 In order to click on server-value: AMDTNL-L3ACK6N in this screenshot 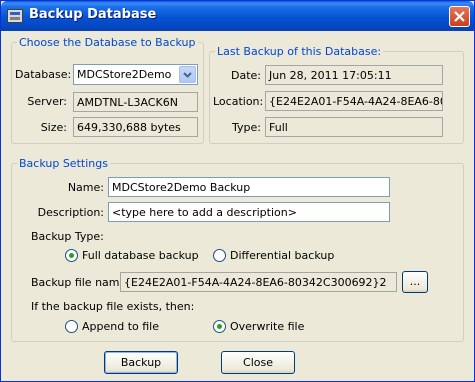, I will do `click(135, 102)`.